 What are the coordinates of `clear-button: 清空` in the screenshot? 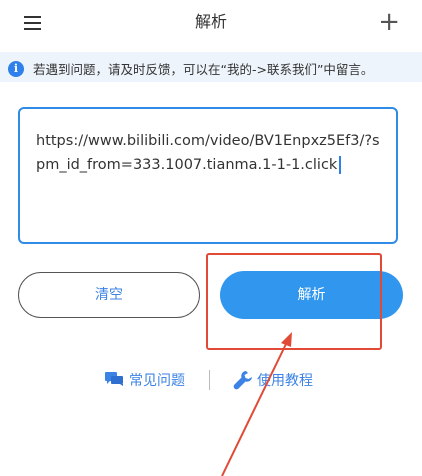 It's located at (109, 295).